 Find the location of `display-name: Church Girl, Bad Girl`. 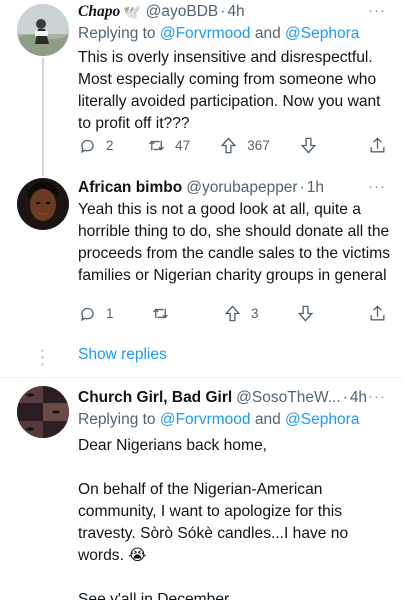

display-name: Church Girl, Bad Girl is located at coordinates (155, 398).